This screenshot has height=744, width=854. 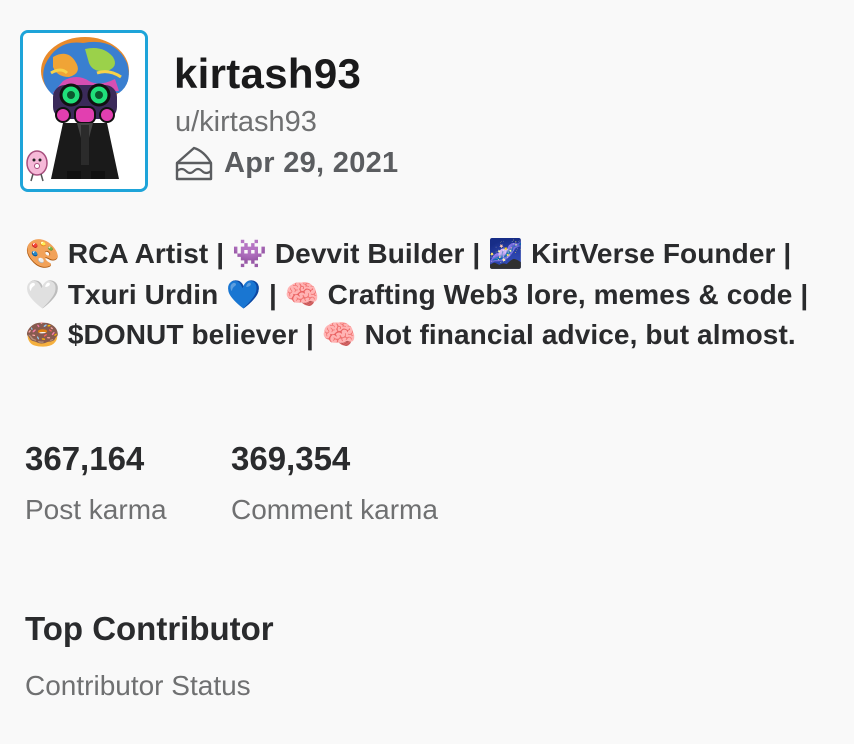 What do you see at coordinates (291, 458) in the screenshot?
I see `comment-karma-value: 369,354` at bounding box center [291, 458].